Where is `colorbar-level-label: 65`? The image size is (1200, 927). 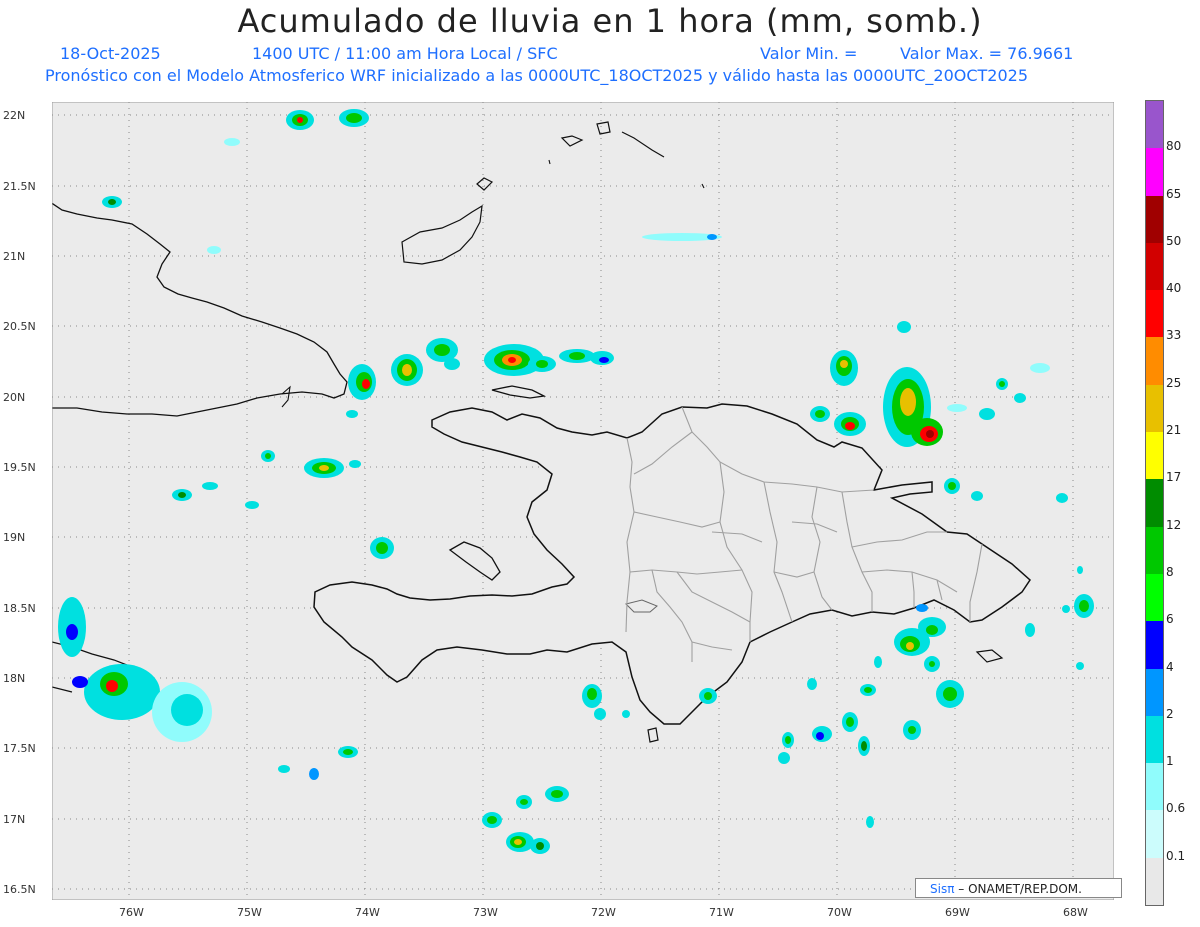
colorbar-level-label: 65 is located at coordinates (1174, 193).